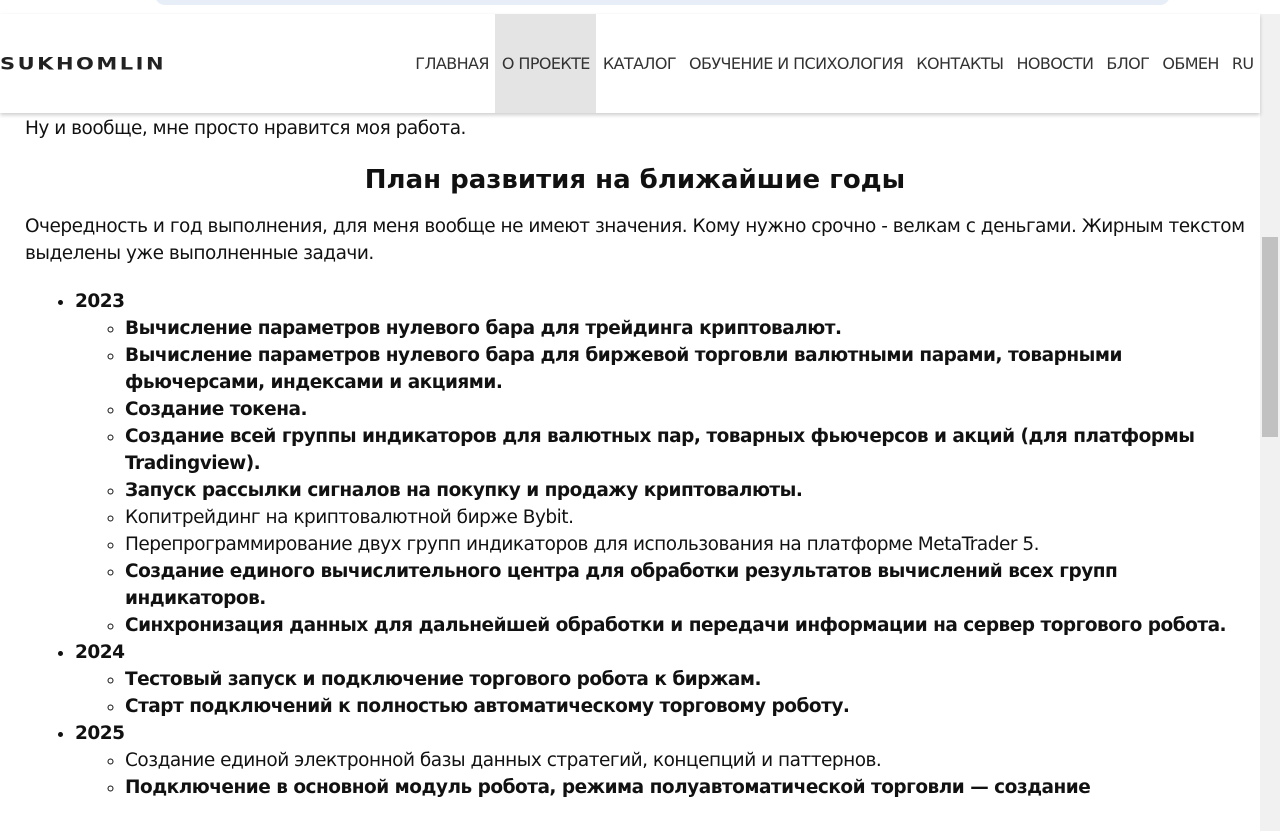 This screenshot has height=831, width=1280. What do you see at coordinates (83, 63) in the screenshot?
I see `logo: SUKHOMLIN` at bounding box center [83, 63].